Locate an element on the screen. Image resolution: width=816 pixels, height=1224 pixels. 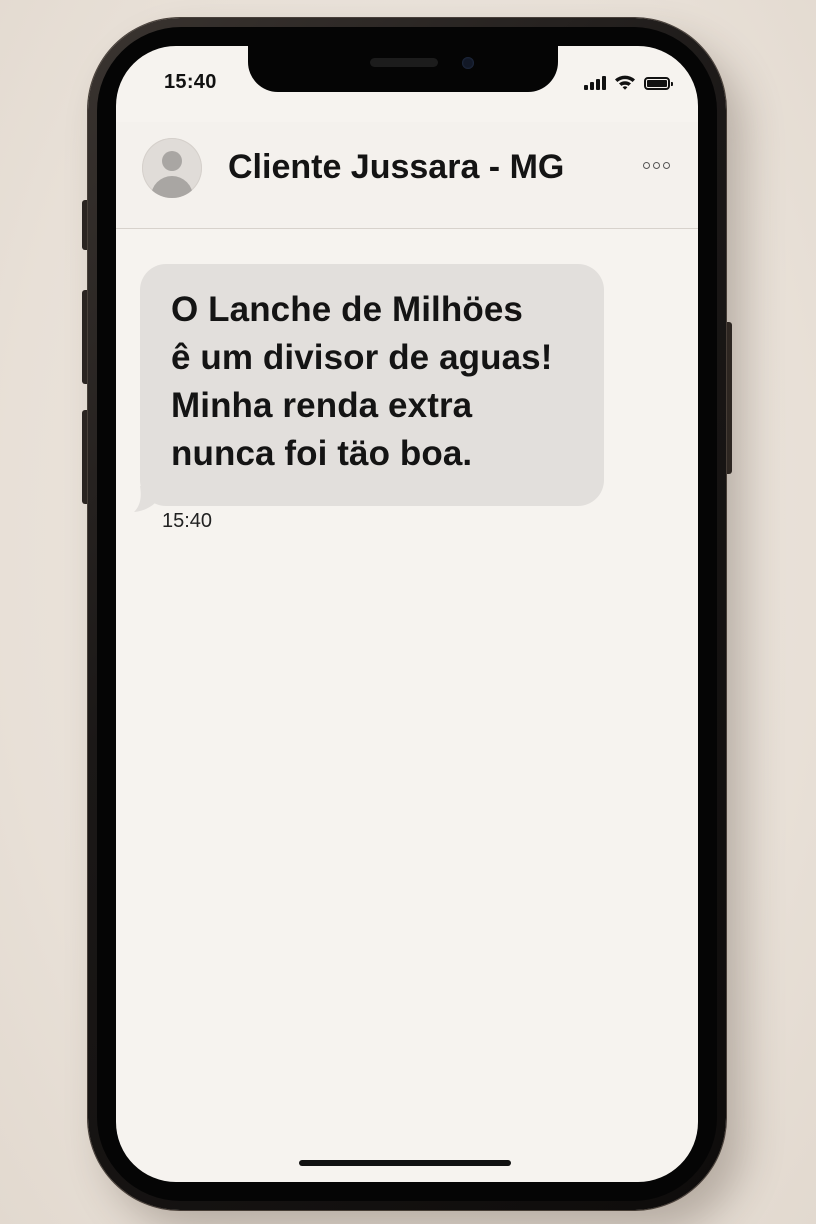
front-camera is located at coordinates (468, 63).